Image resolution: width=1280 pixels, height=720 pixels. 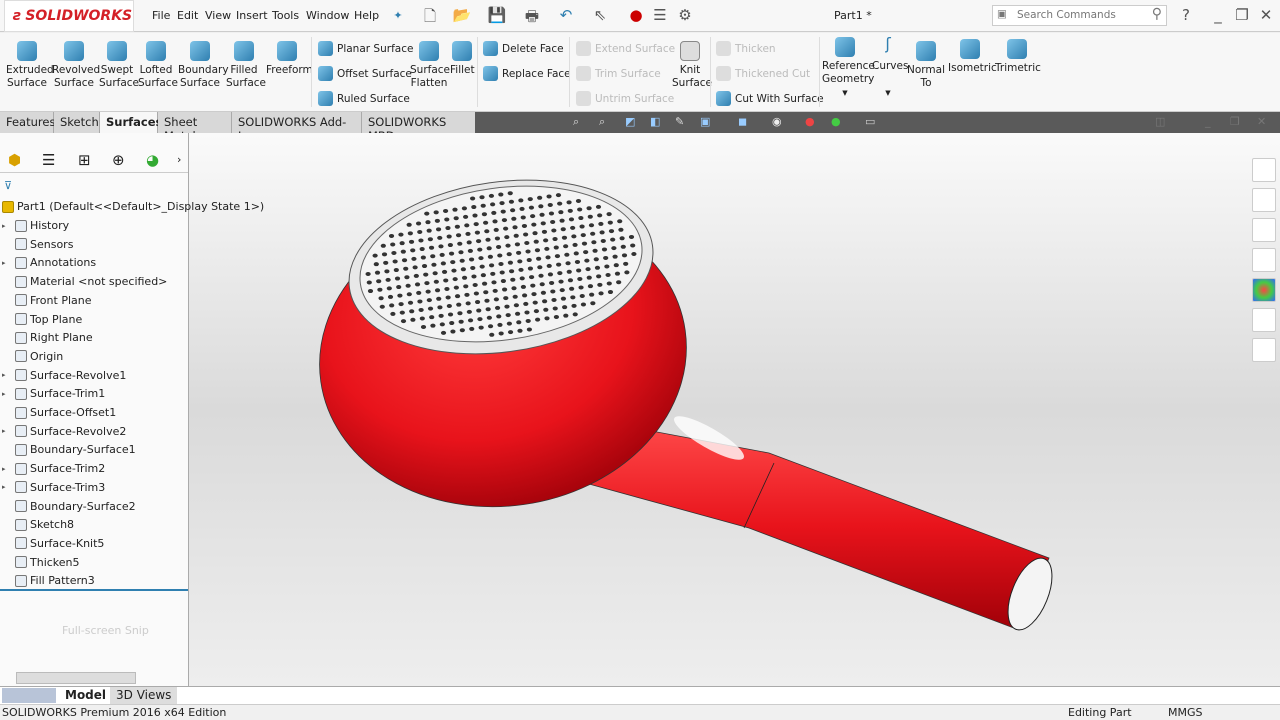 I want to click on search-icon: ⚲, so click(x=1157, y=14).